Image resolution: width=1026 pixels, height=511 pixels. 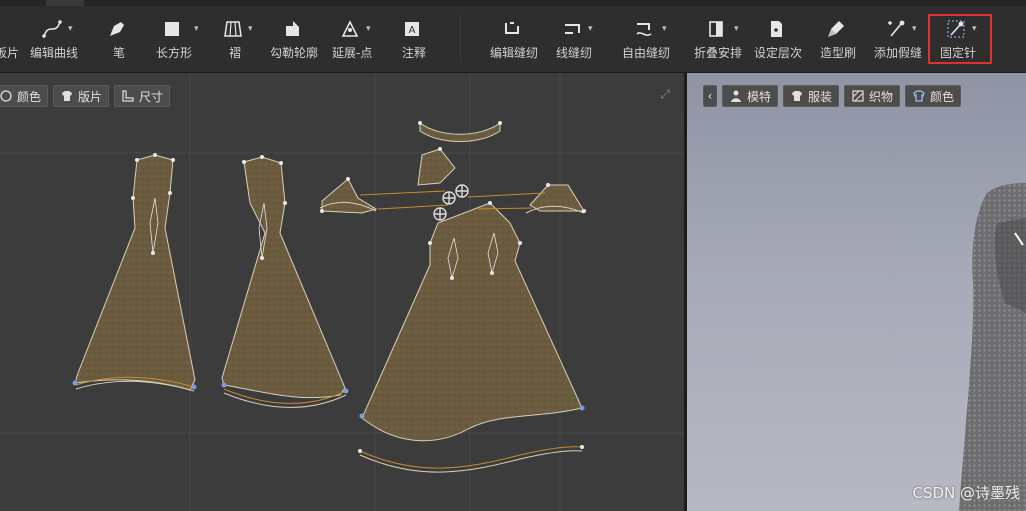 I want to click on chip-size: 尺寸, so click(x=142, y=96).